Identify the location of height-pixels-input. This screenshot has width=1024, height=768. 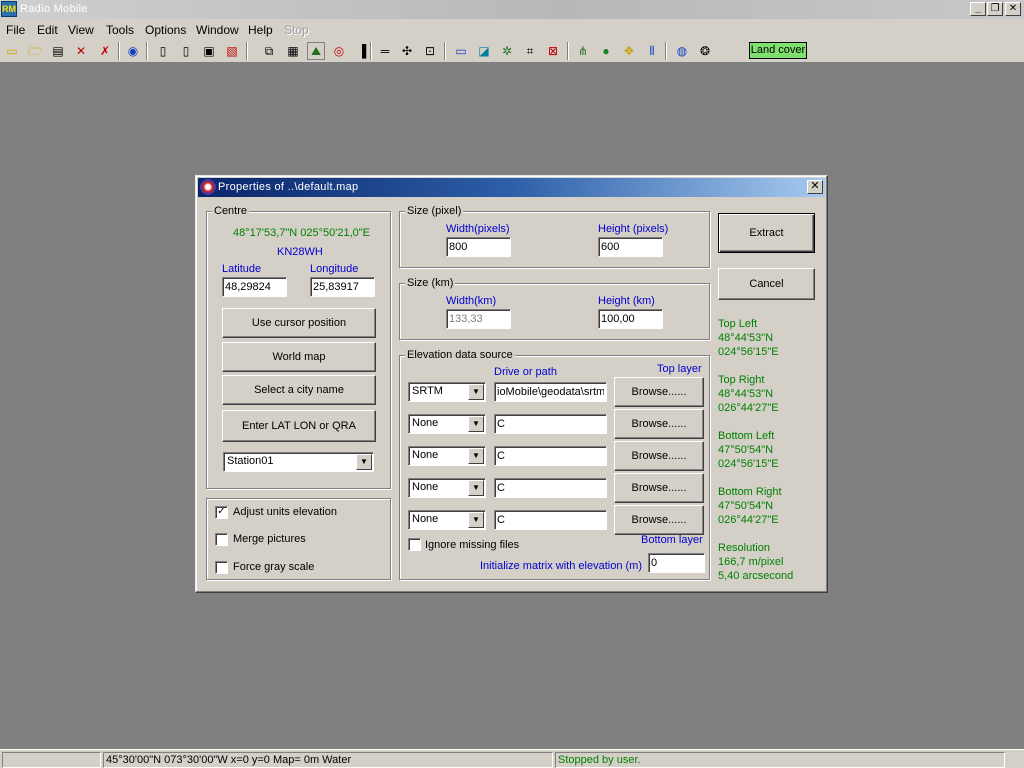
(630, 247).